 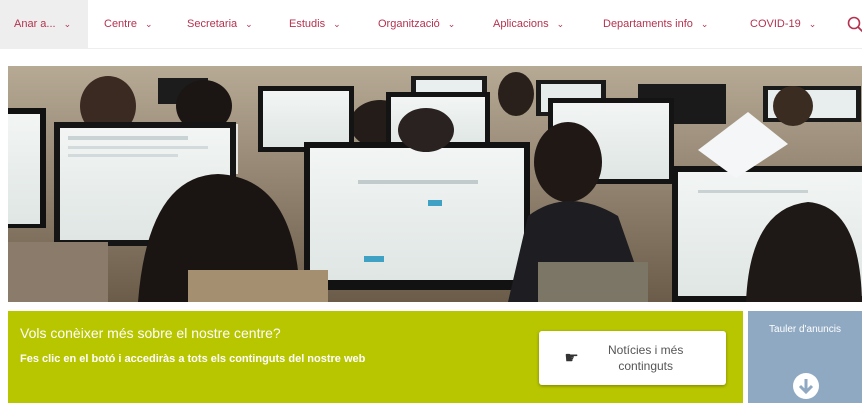 What do you see at coordinates (409, 24) in the screenshot?
I see `nav-item-label: Organització` at bounding box center [409, 24].